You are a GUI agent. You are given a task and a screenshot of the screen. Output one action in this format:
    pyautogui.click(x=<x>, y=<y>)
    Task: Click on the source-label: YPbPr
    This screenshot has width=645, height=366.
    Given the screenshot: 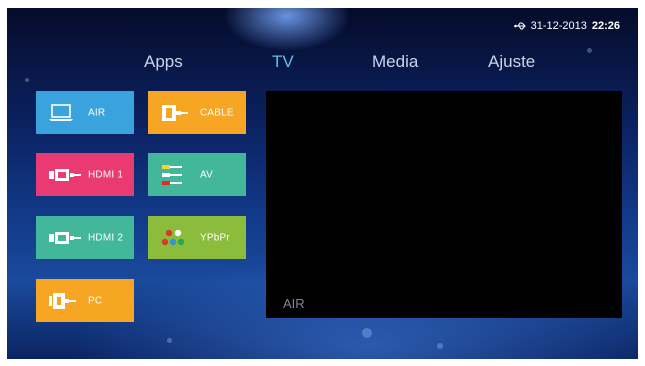 What is the action you would take?
    pyautogui.click(x=215, y=237)
    